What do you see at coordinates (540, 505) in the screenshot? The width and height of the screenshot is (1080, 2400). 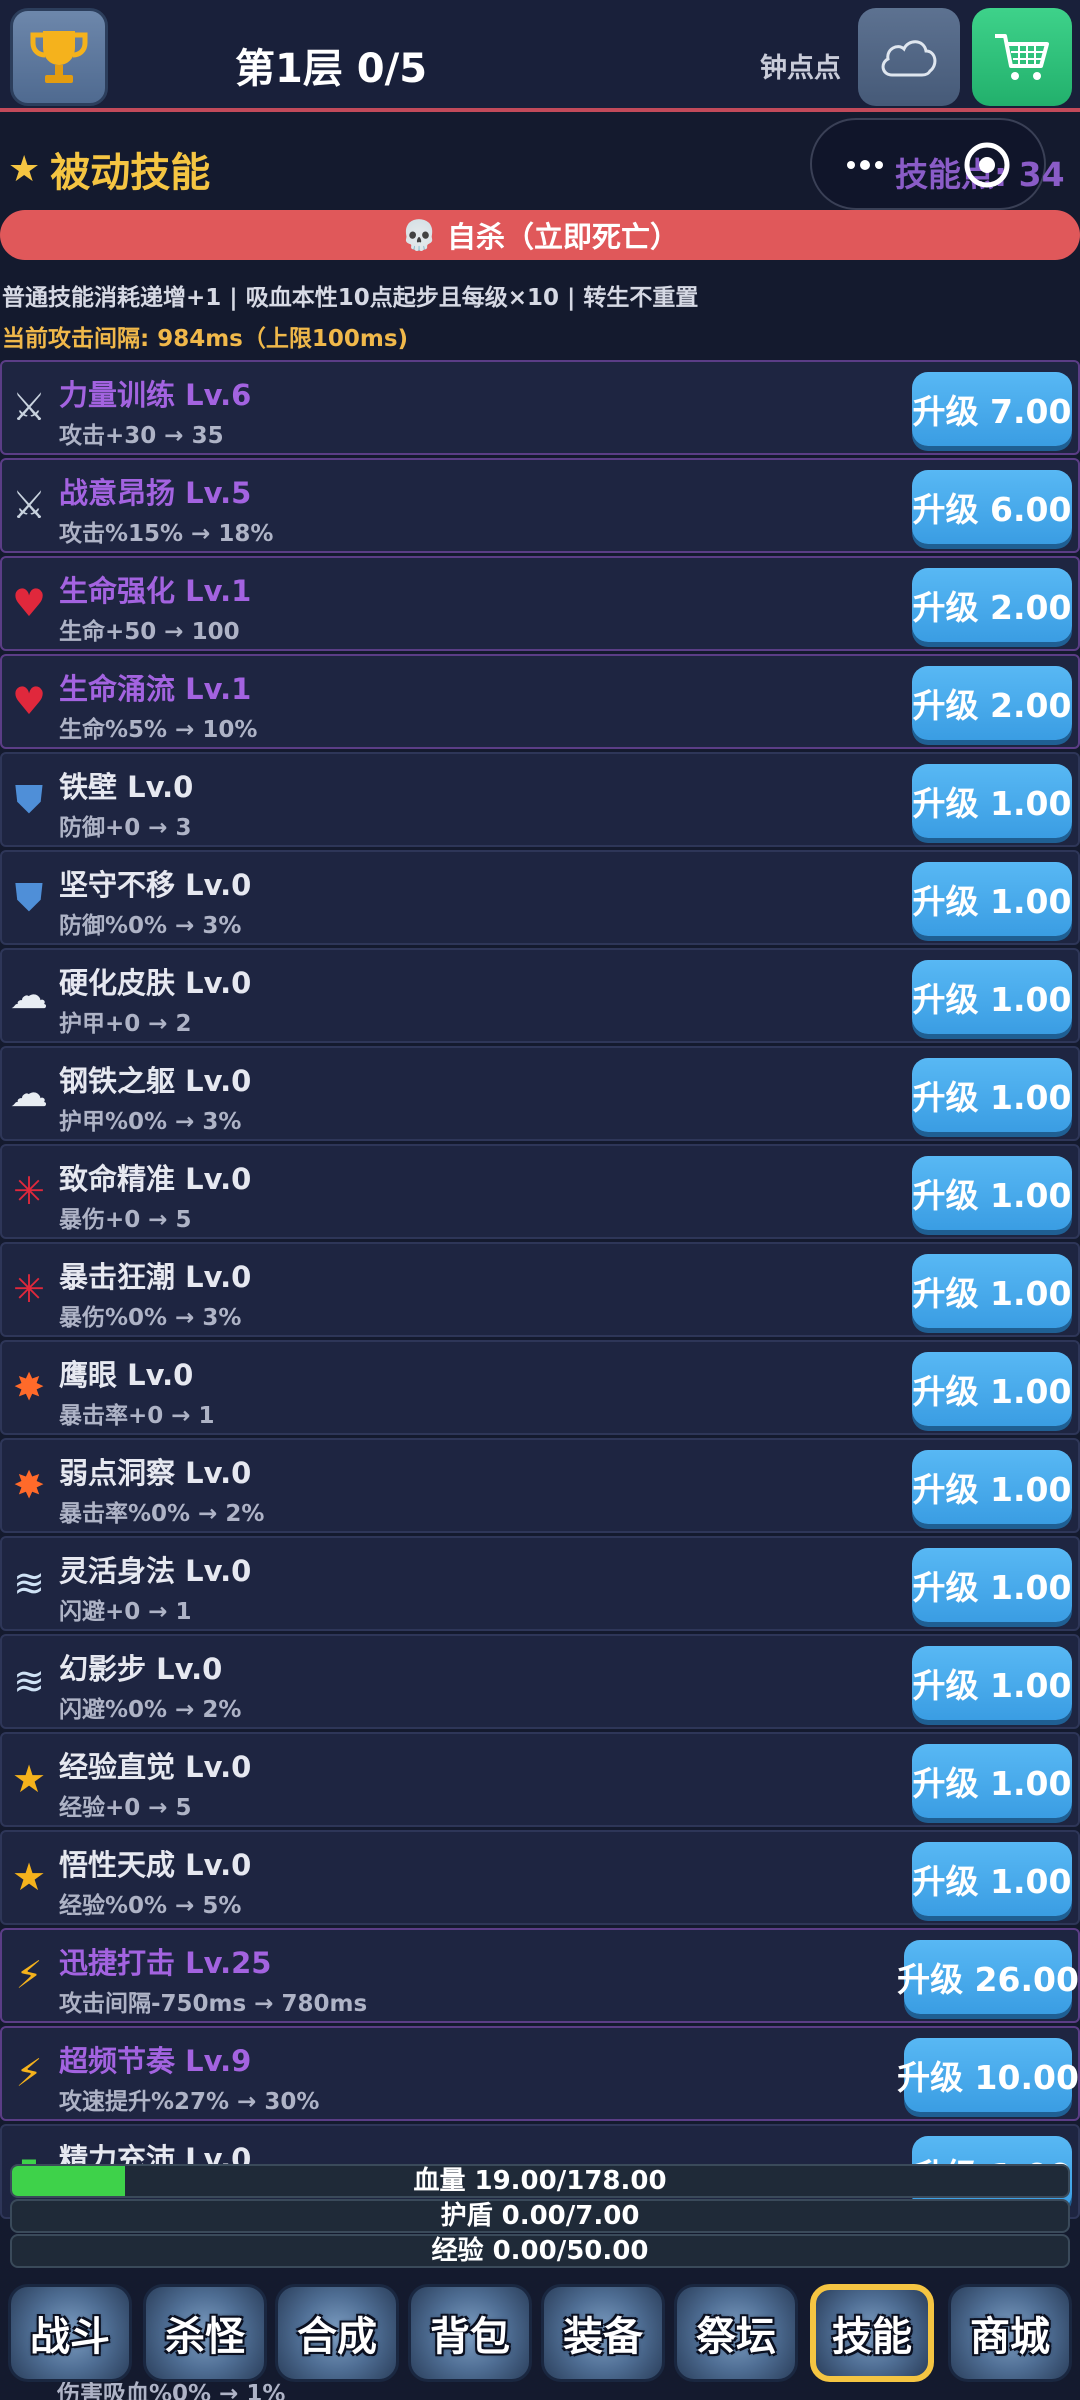 I see `skill-row: ⚔ 战意昂扬 Lv.5 攻击%15% → 18% 升级 6.00` at bounding box center [540, 505].